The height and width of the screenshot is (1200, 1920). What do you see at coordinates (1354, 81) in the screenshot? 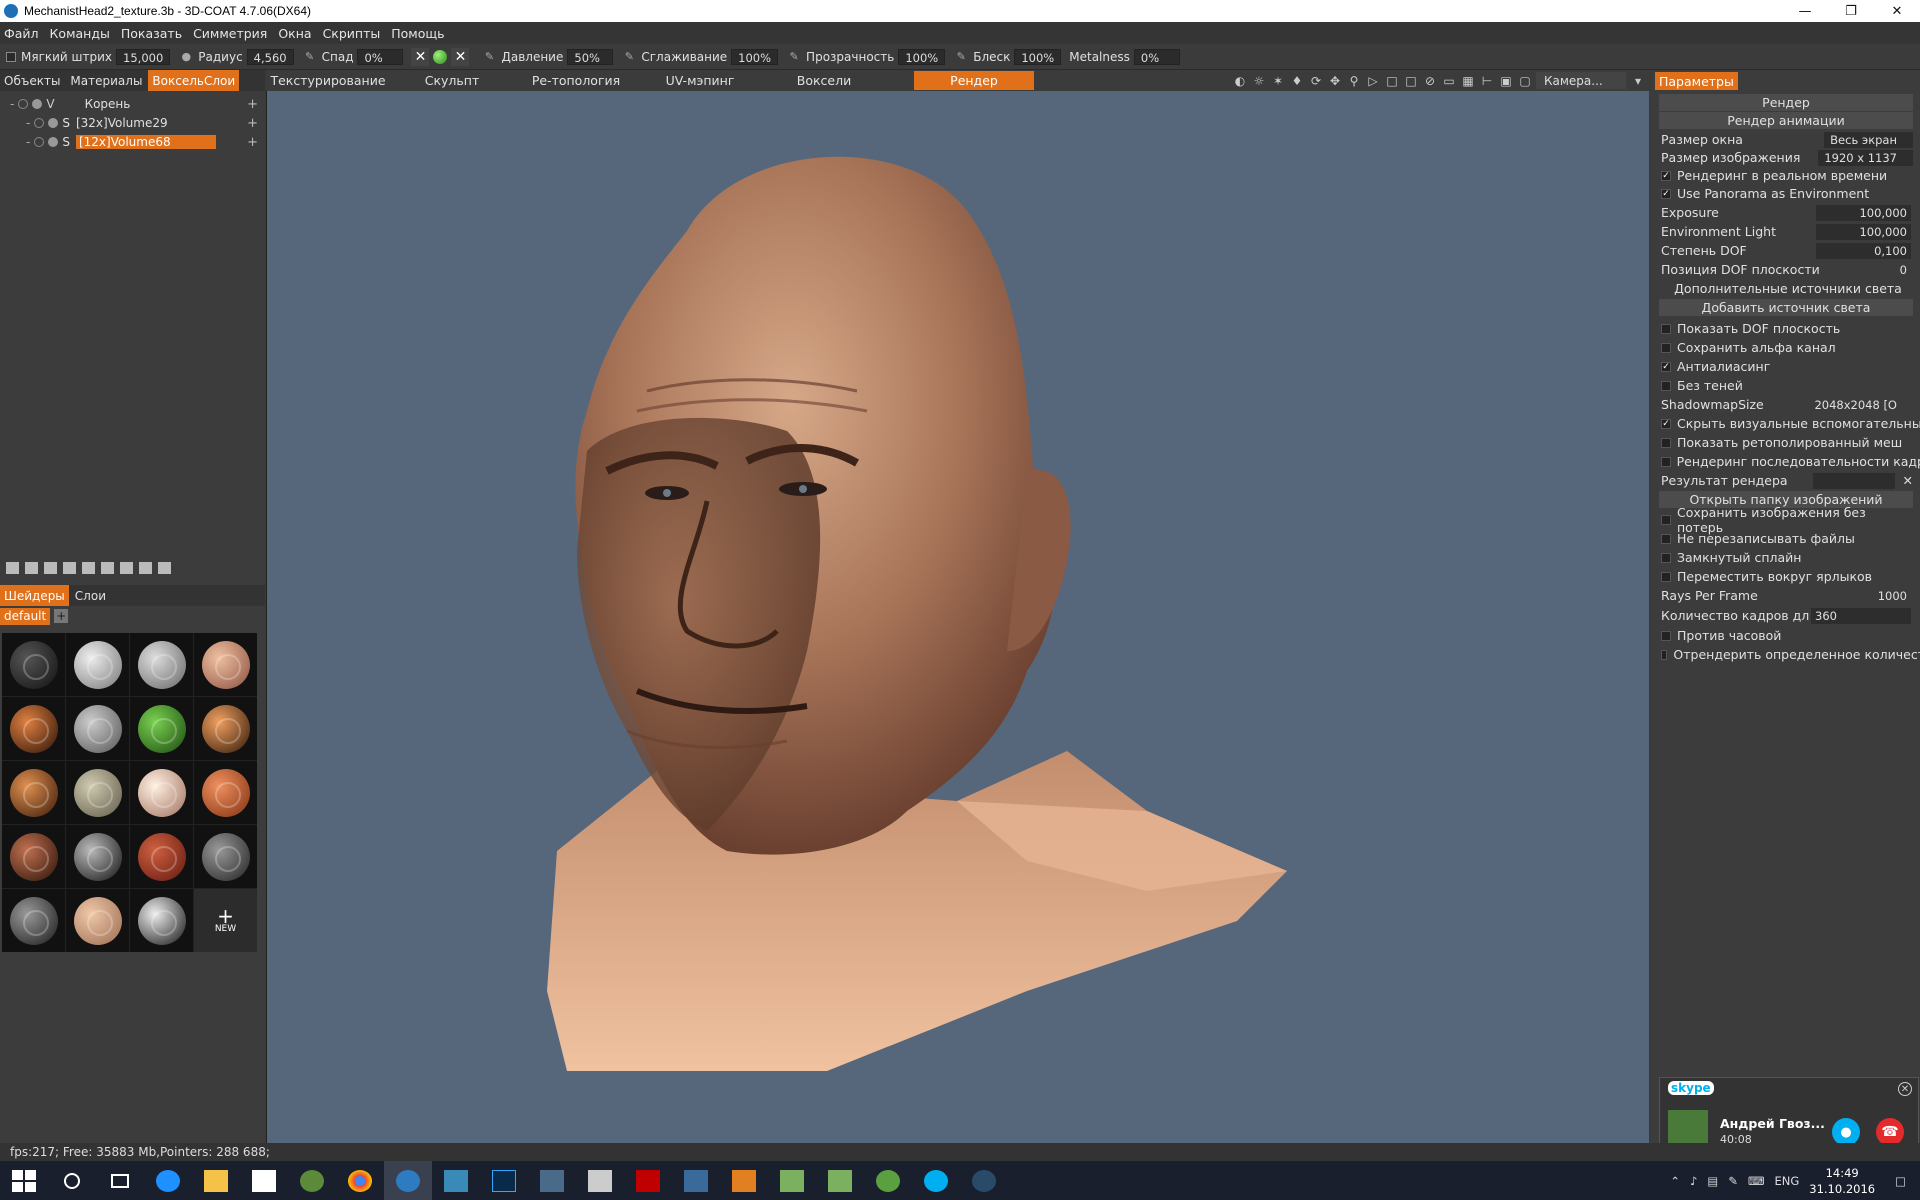
I see `zoom-icon: ⚲` at bounding box center [1354, 81].